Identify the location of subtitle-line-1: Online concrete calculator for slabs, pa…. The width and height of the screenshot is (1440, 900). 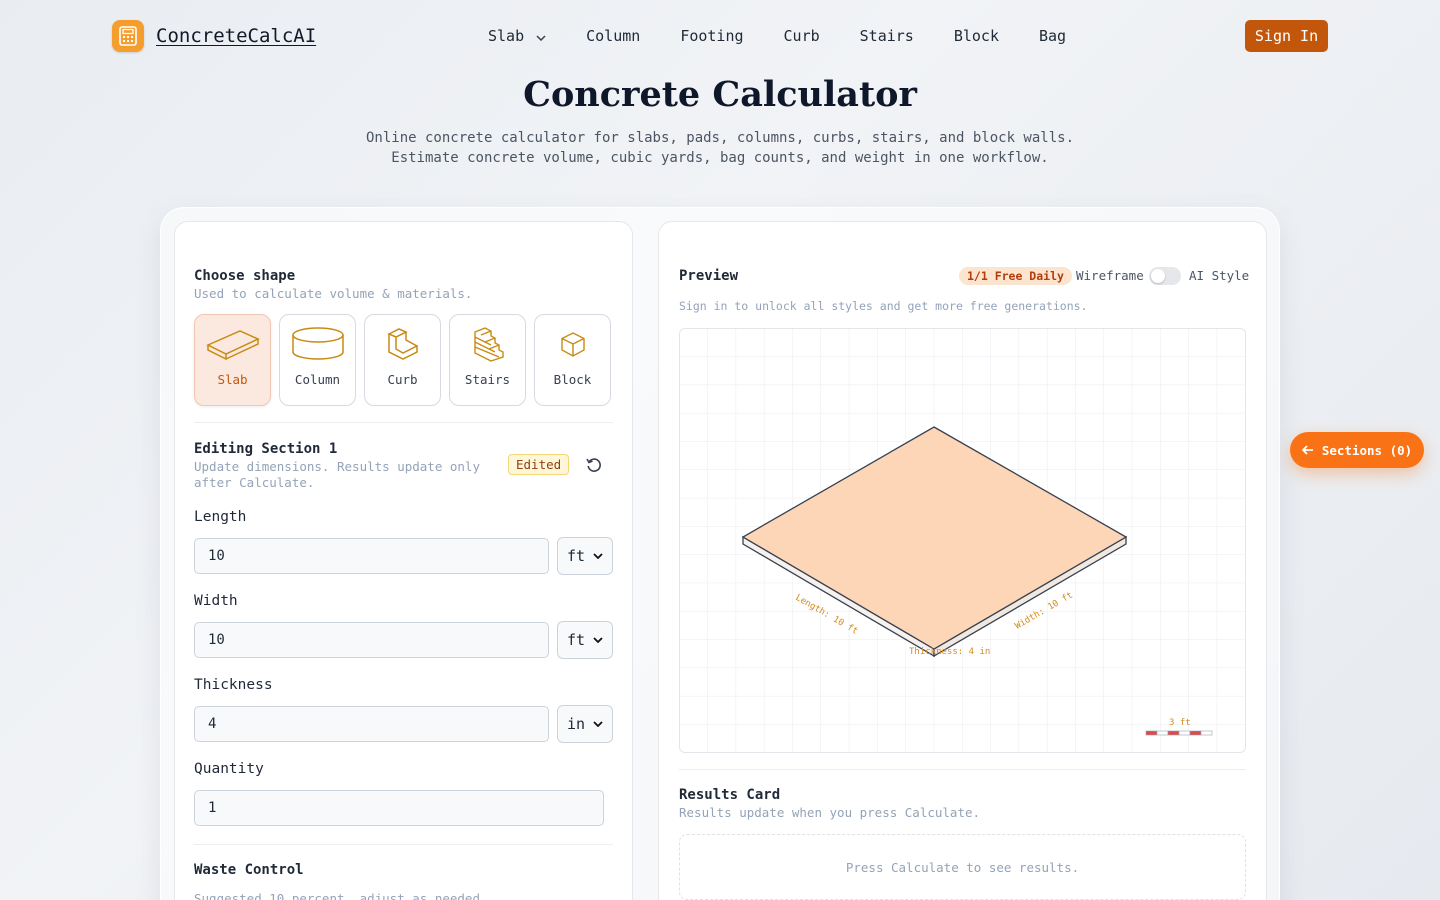
(719, 138).